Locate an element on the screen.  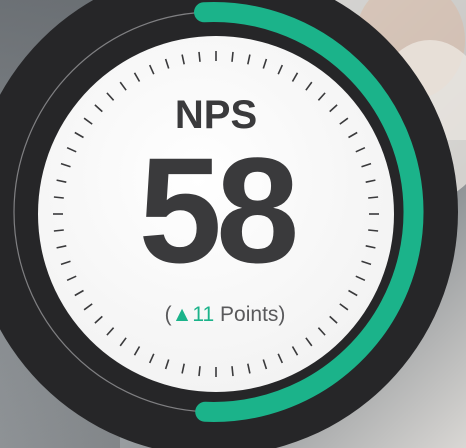
gauge-value: 58 is located at coordinates (217, 210).